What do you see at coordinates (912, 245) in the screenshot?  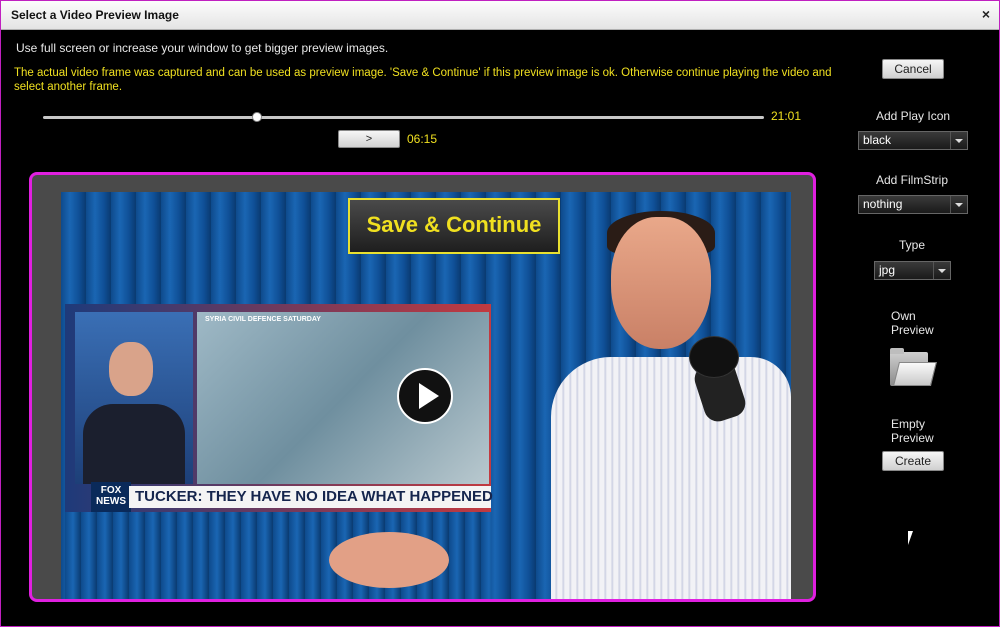 I see `type-label: Type` at bounding box center [912, 245].